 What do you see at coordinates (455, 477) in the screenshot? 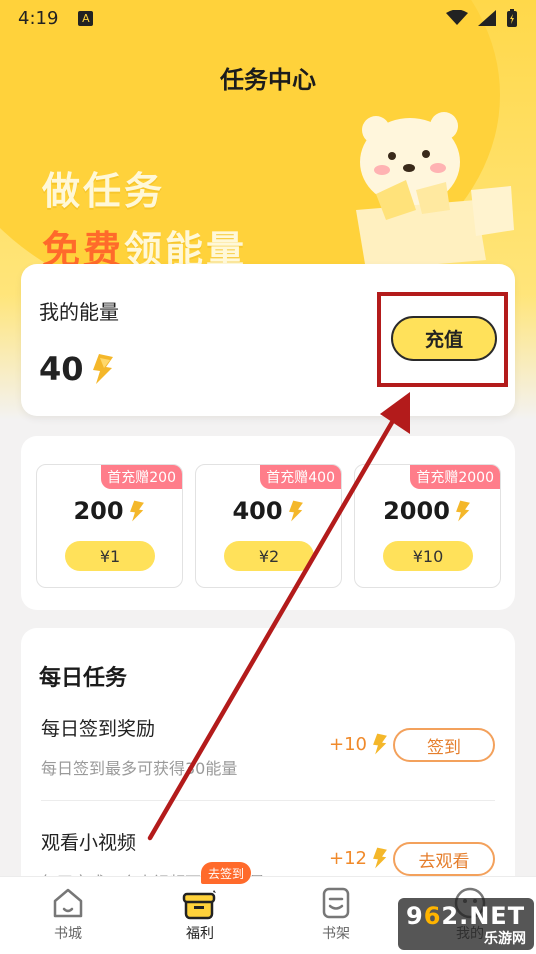
I see `package-bonus-badge: 首充赠2000` at bounding box center [455, 477].